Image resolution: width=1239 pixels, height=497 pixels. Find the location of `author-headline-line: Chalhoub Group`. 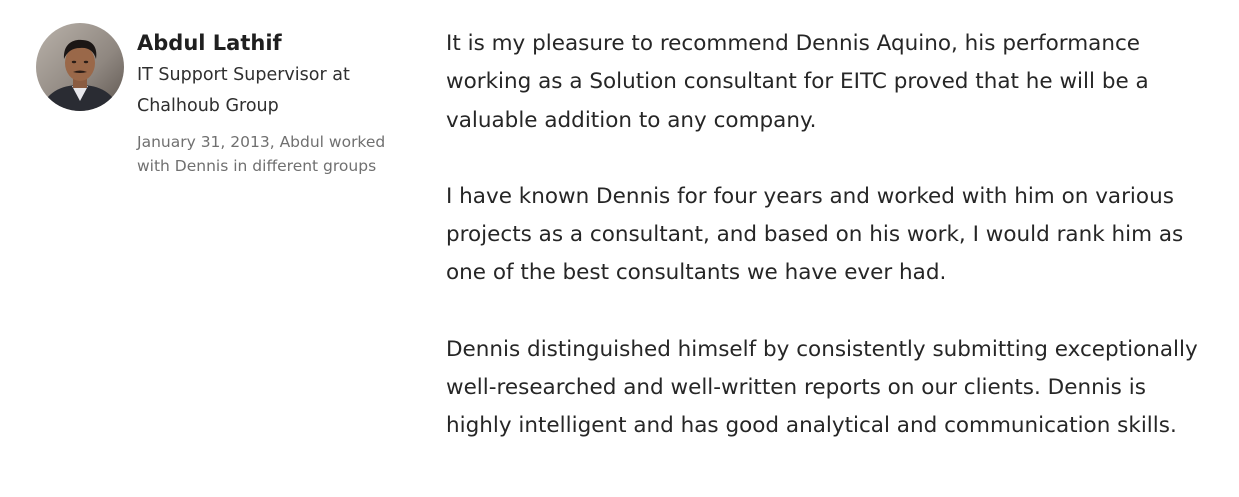

author-headline-line: Chalhoub Group is located at coordinates (208, 106).